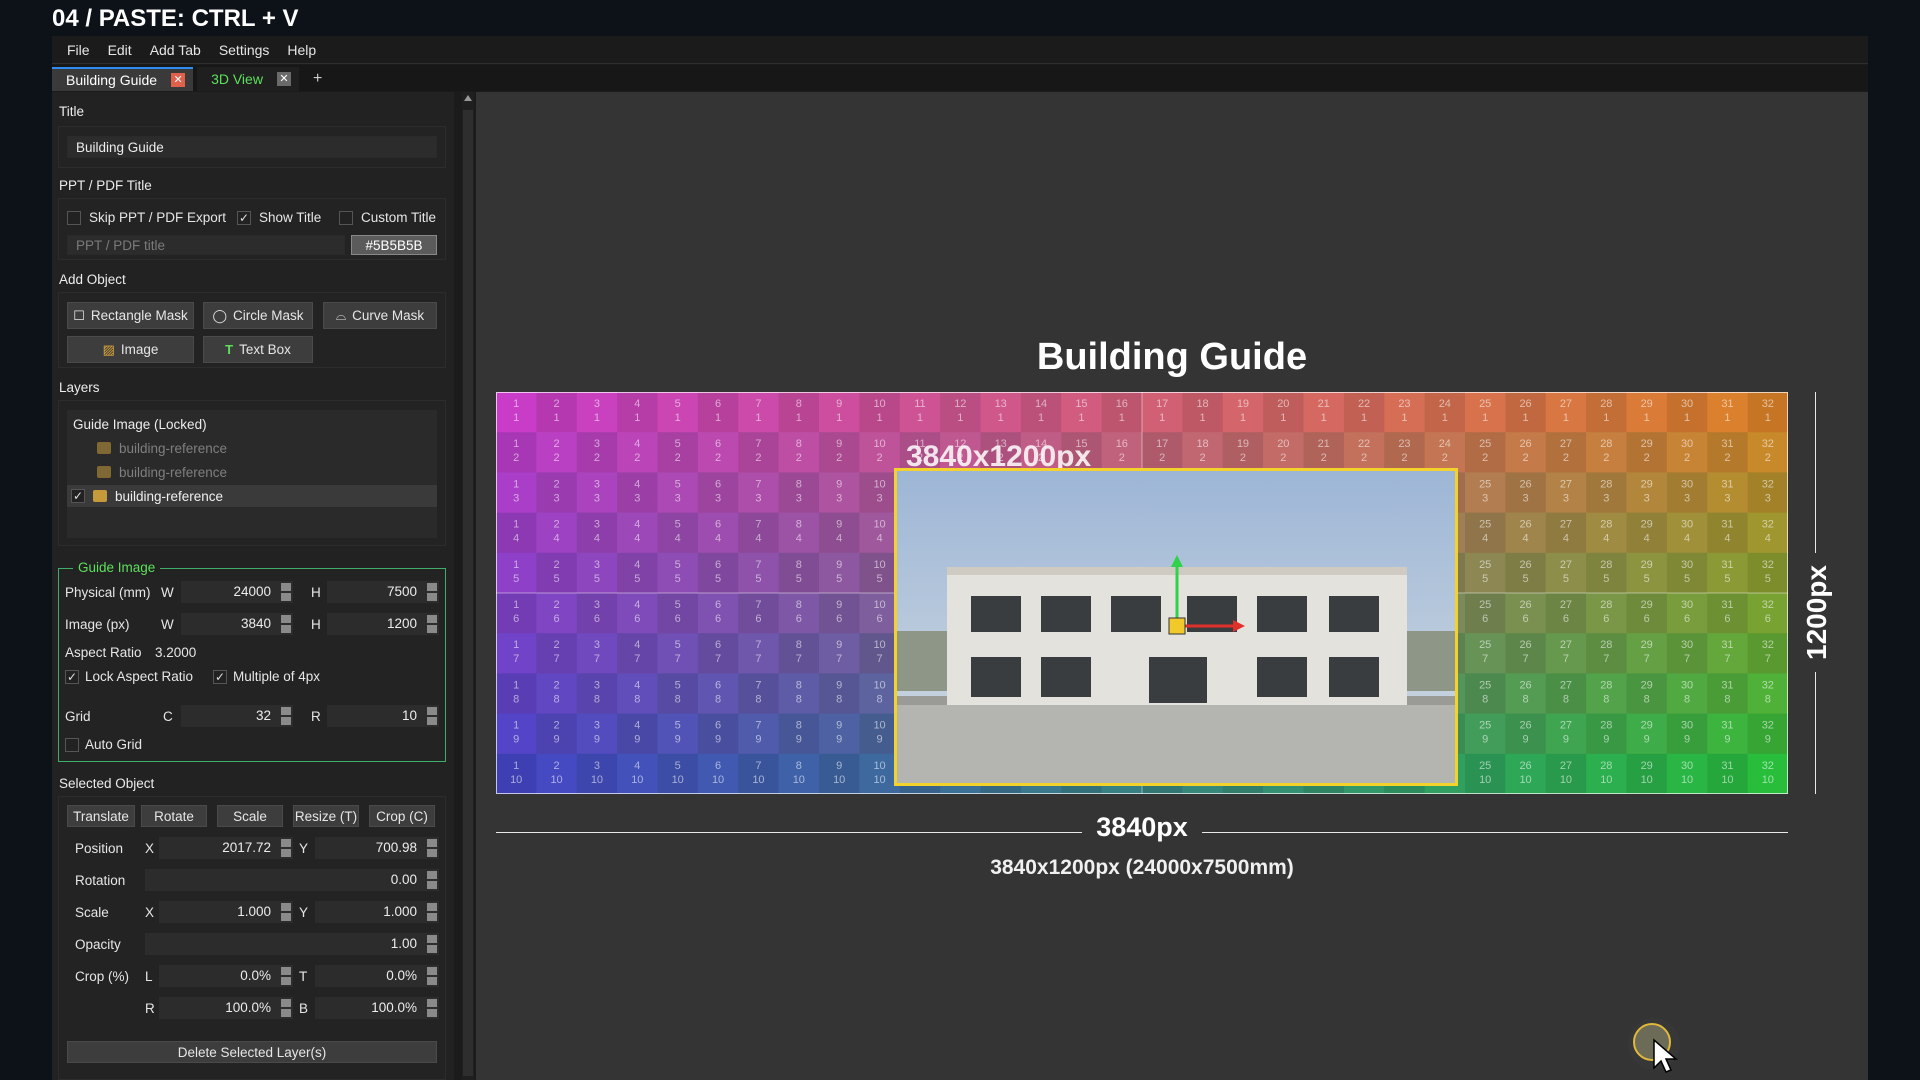  Describe the element at coordinates (130, 315) in the screenshot. I see `rectangle-mask-button: ☐ Rectangle Mask` at that location.